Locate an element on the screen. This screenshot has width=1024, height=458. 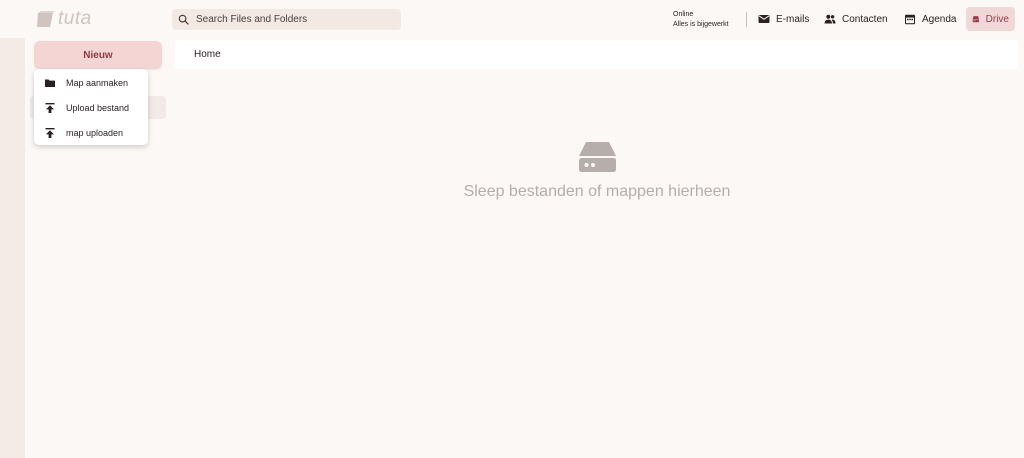
breadcrumb-home: Home is located at coordinates (207, 54).